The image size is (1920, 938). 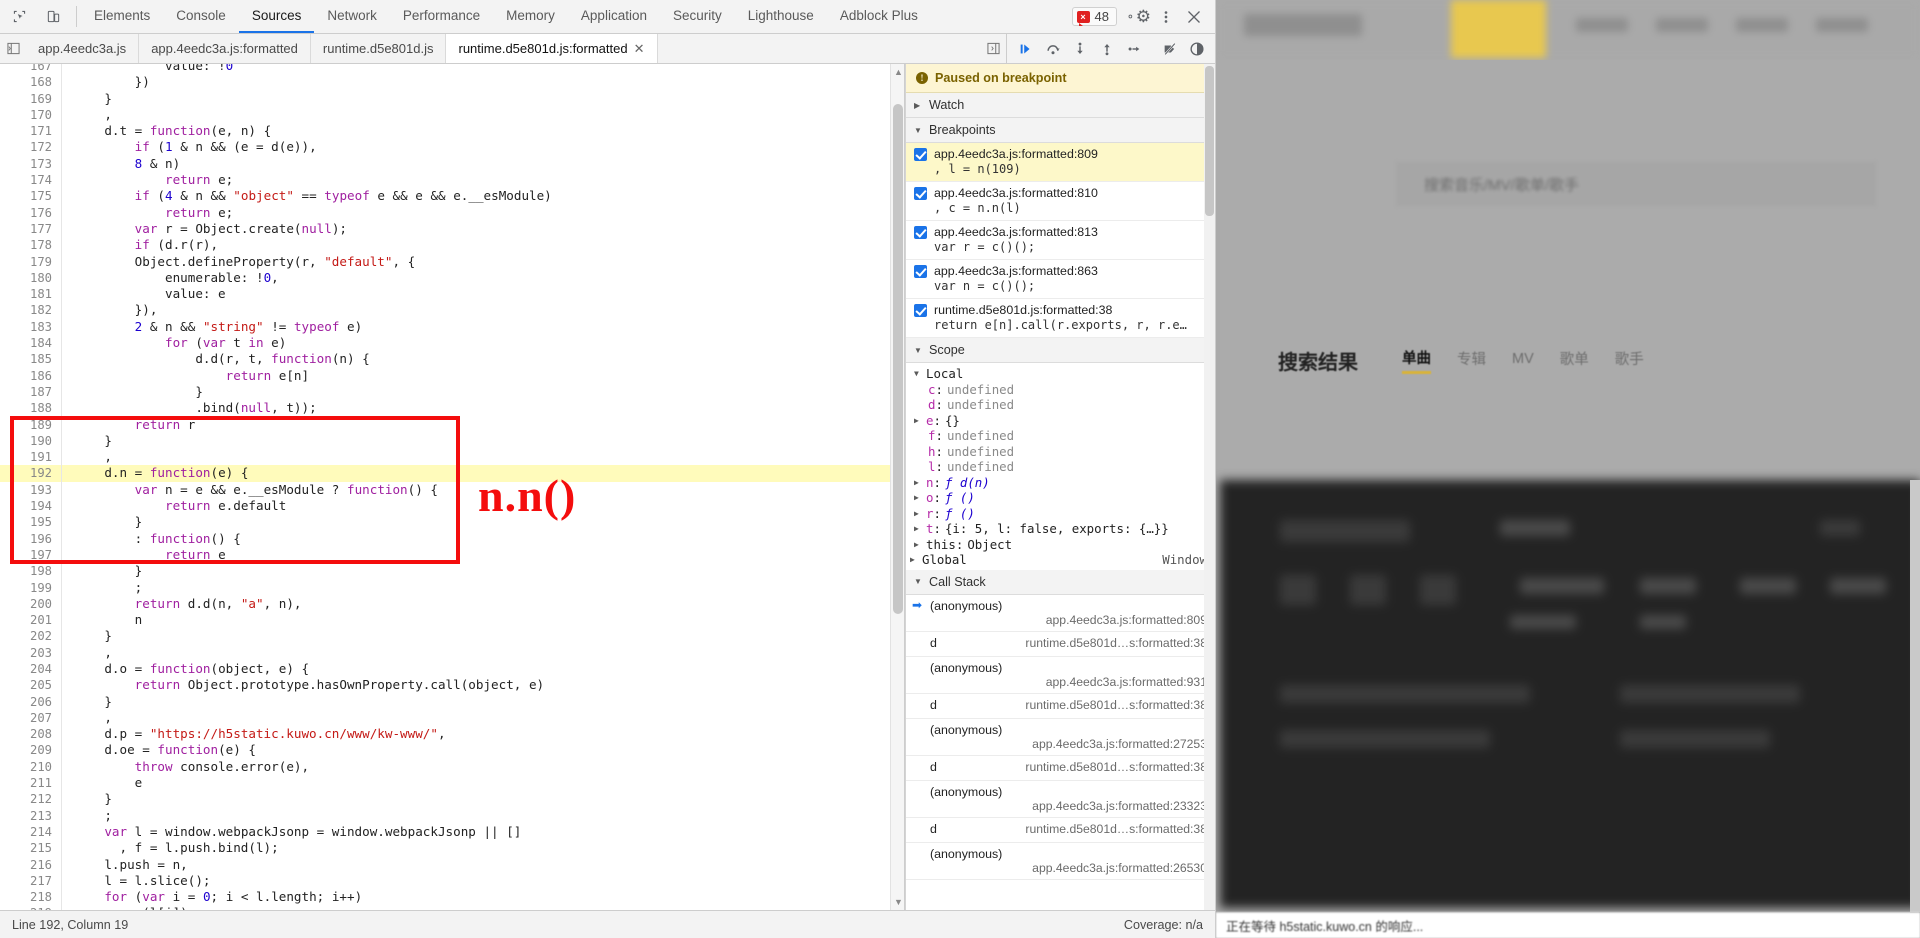 I want to click on line-number: 213, so click(x=31, y=815).